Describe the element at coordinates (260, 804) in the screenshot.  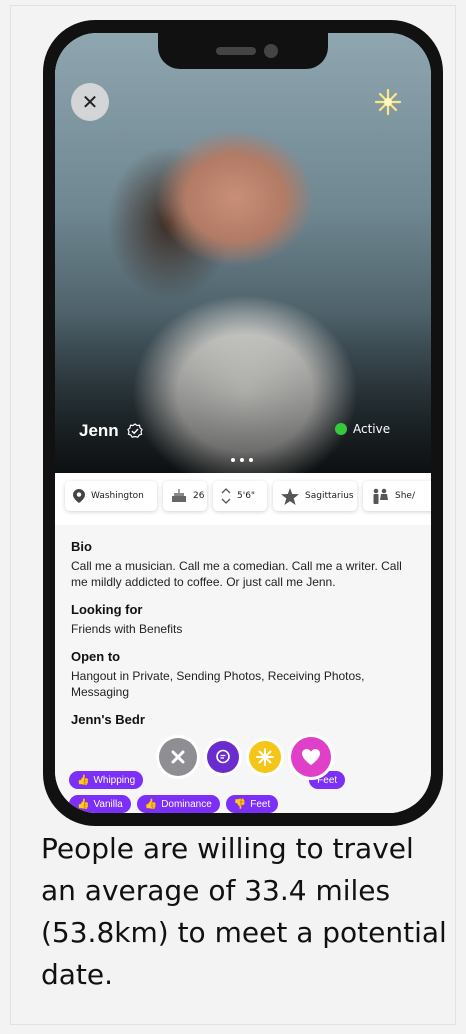
I see `tag-label: Feet` at that location.